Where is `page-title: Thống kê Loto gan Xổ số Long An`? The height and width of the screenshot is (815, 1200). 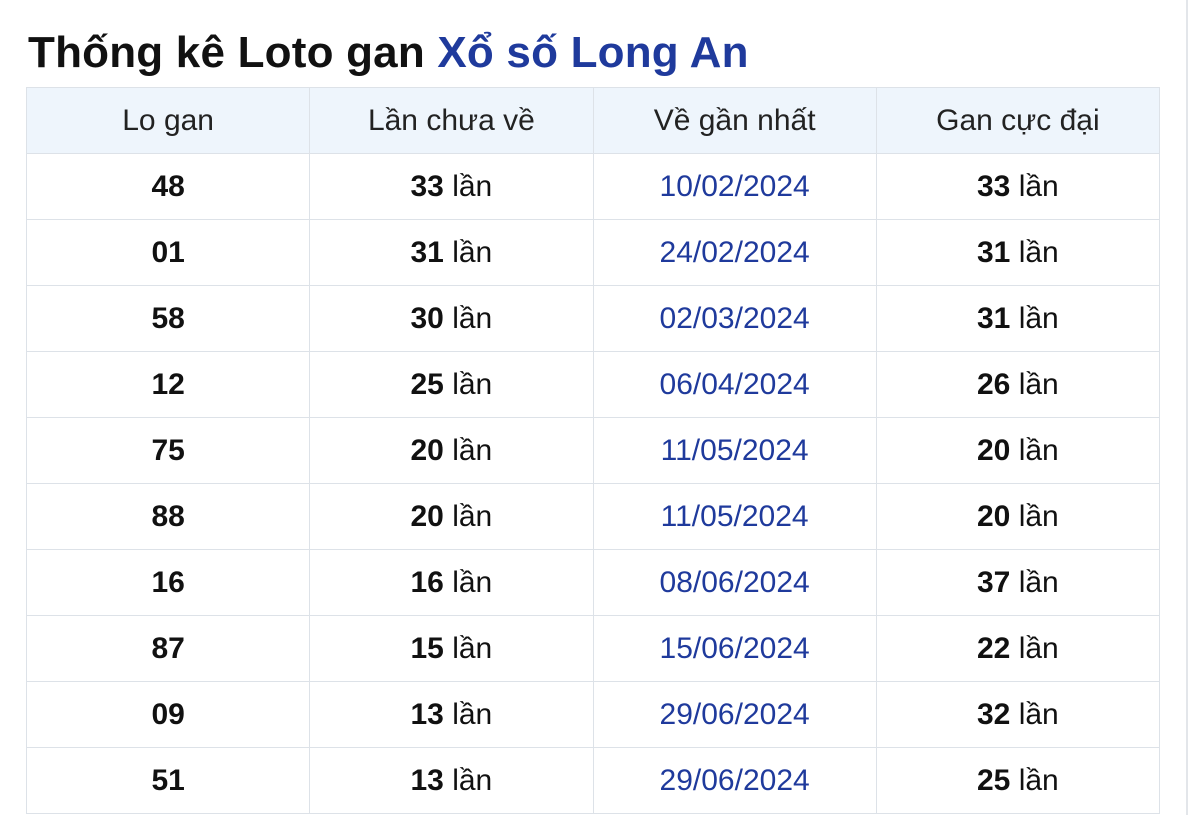
page-title: Thống kê Loto gan Xổ số Long An is located at coordinates (388, 53).